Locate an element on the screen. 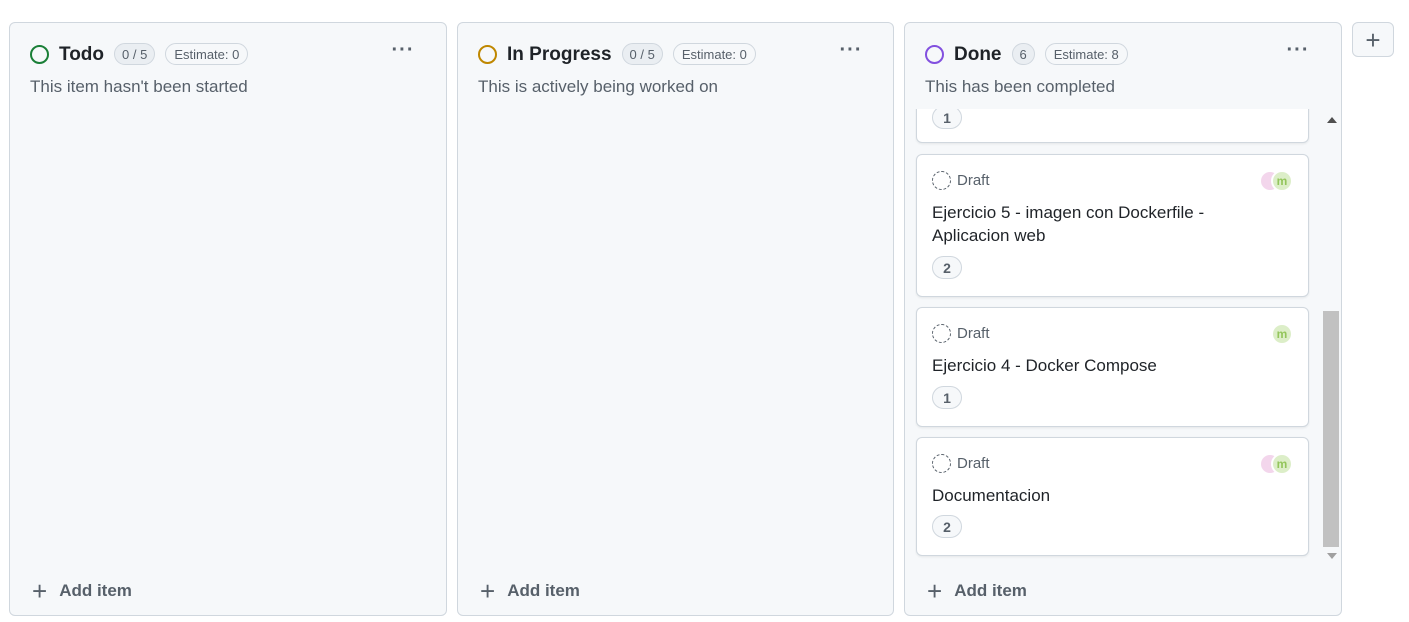 This screenshot has width=1409, height=622. card: Draft m Documentacion 2 is located at coordinates (1112, 496).